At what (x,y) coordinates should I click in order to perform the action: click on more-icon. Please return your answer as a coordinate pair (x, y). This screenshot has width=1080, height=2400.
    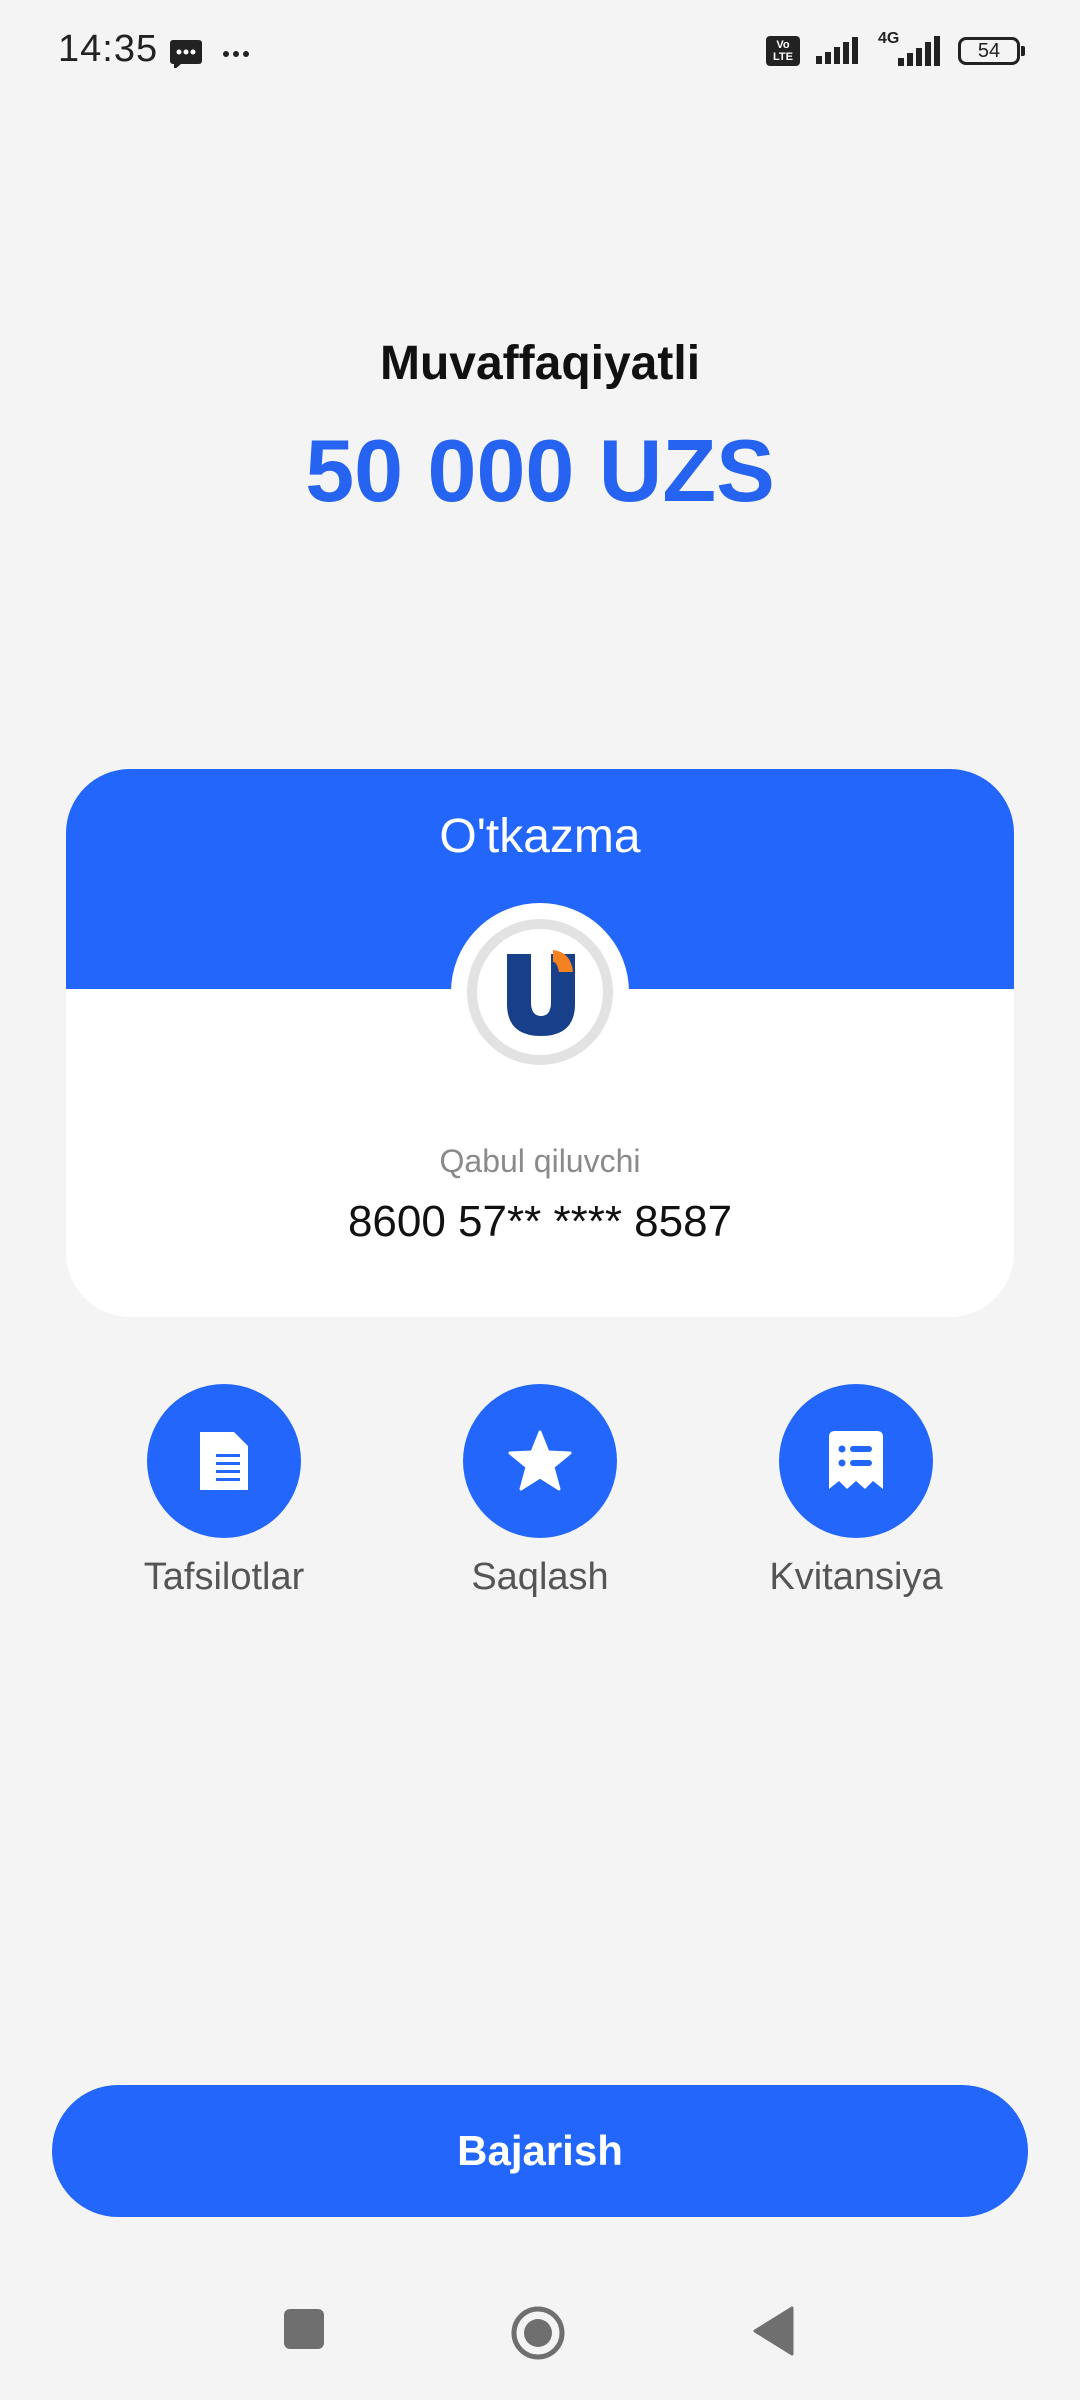
    Looking at the image, I should click on (236, 54).